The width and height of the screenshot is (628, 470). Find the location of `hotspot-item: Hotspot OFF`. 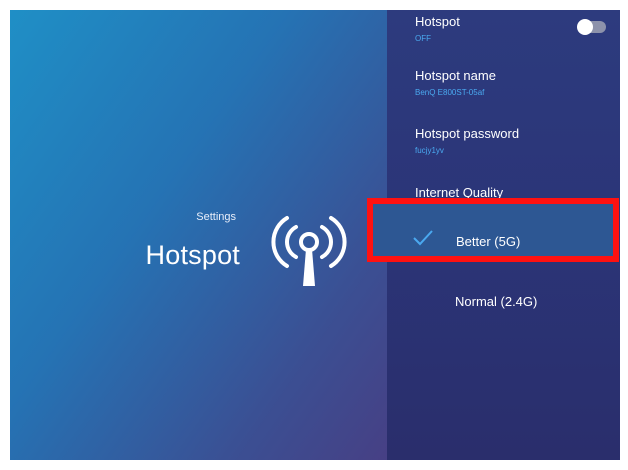

hotspot-item: Hotspot OFF is located at coordinates (437, 28).